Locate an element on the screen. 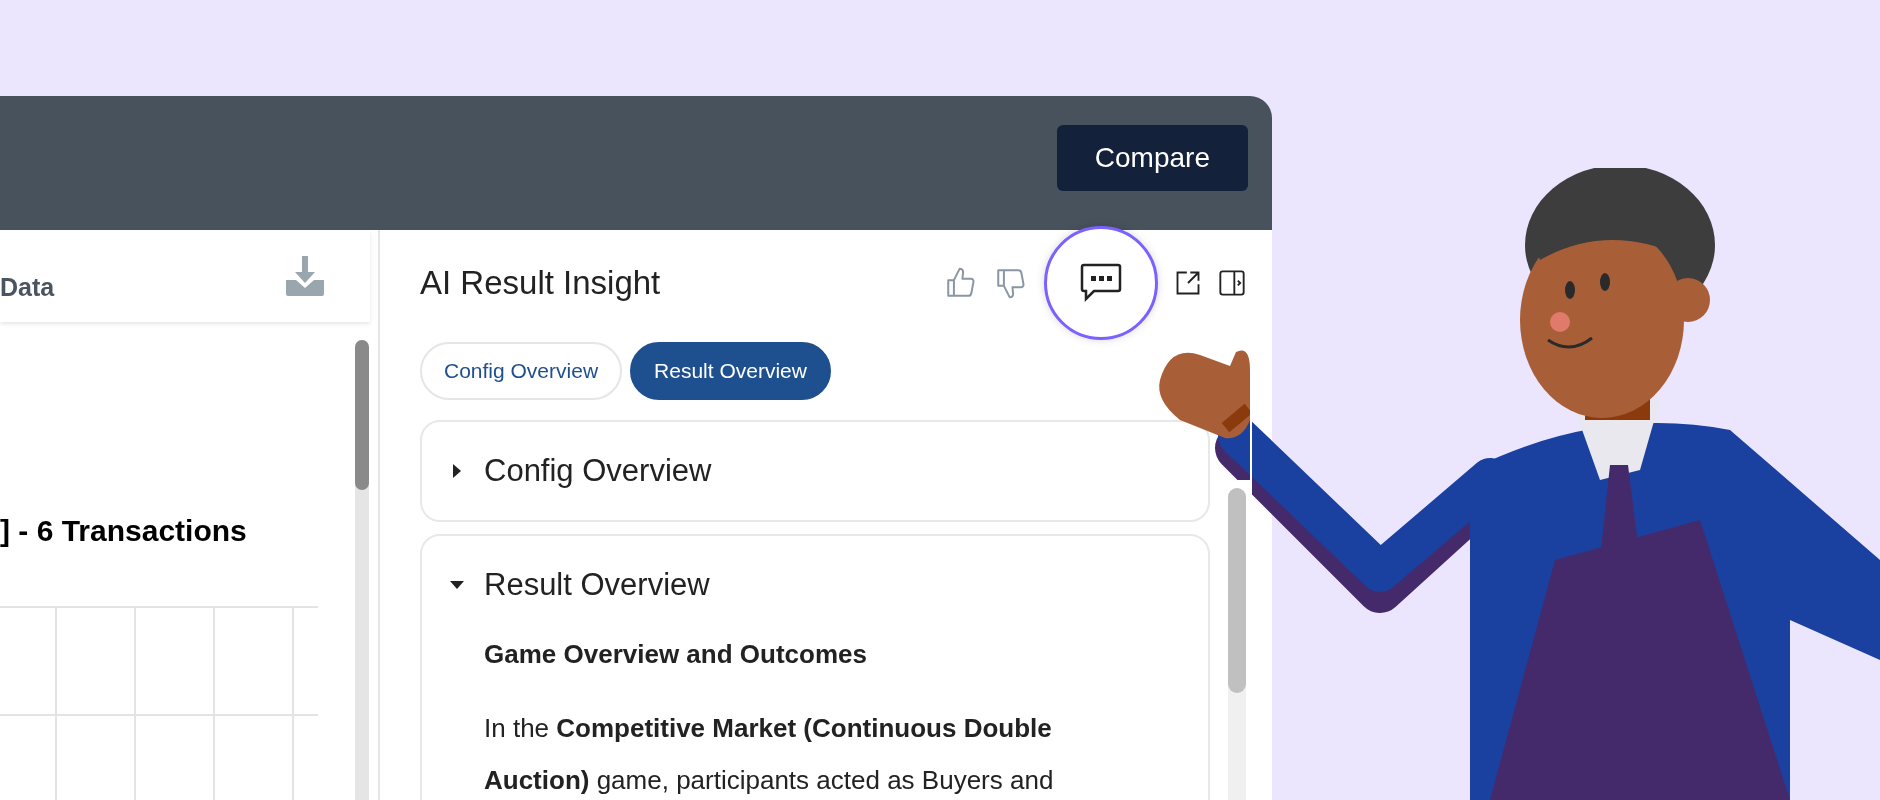 The image size is (1880, 800). accordion-header: Result Overview is located at coordinates (580, 585).